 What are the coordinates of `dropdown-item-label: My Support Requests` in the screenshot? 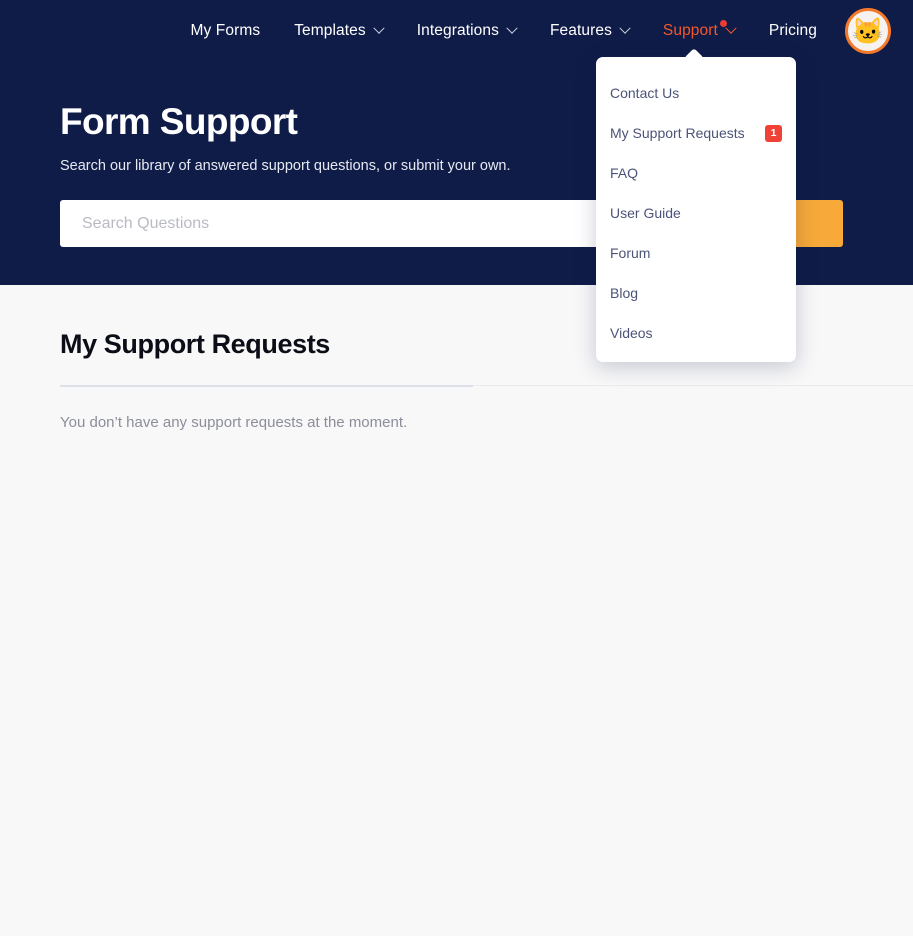 It's located at (677, 133).